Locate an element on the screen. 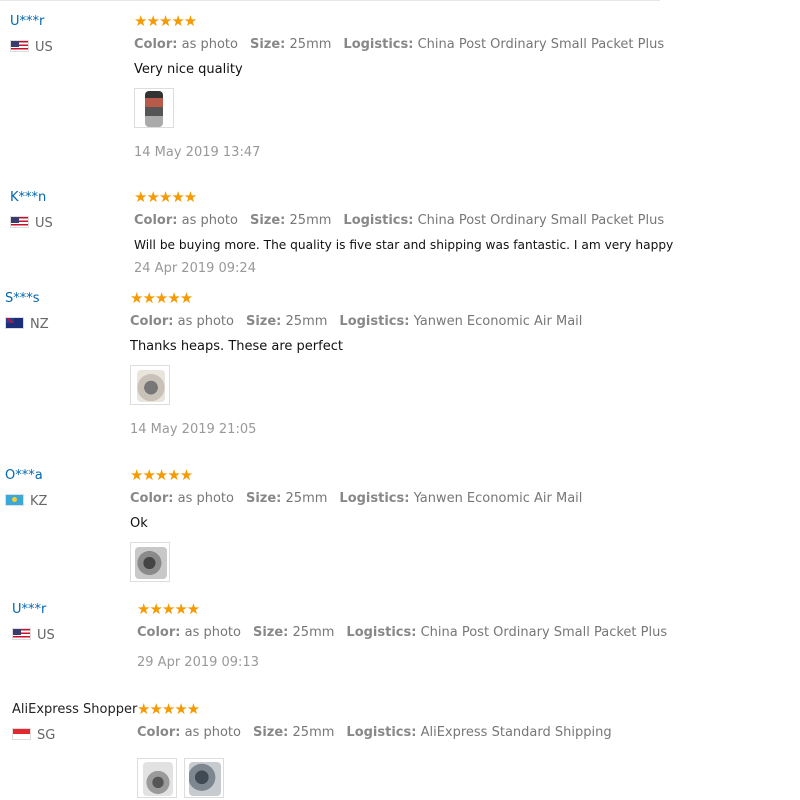  review-date: 14 May 2019 21:05 is located at coordinates (193, 429).